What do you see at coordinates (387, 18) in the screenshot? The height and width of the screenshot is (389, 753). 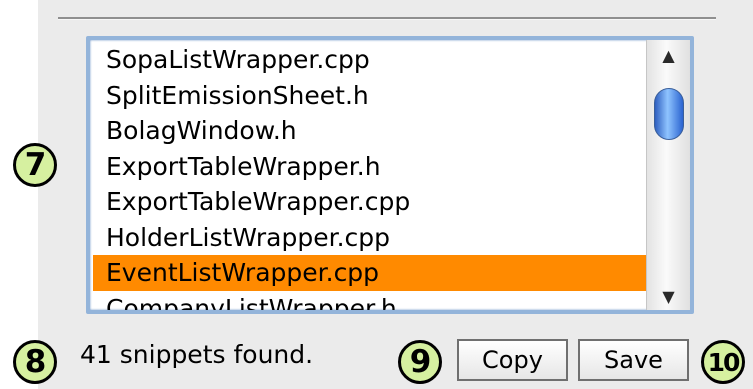 I see `separator-line` at bounding box center [387, 18].